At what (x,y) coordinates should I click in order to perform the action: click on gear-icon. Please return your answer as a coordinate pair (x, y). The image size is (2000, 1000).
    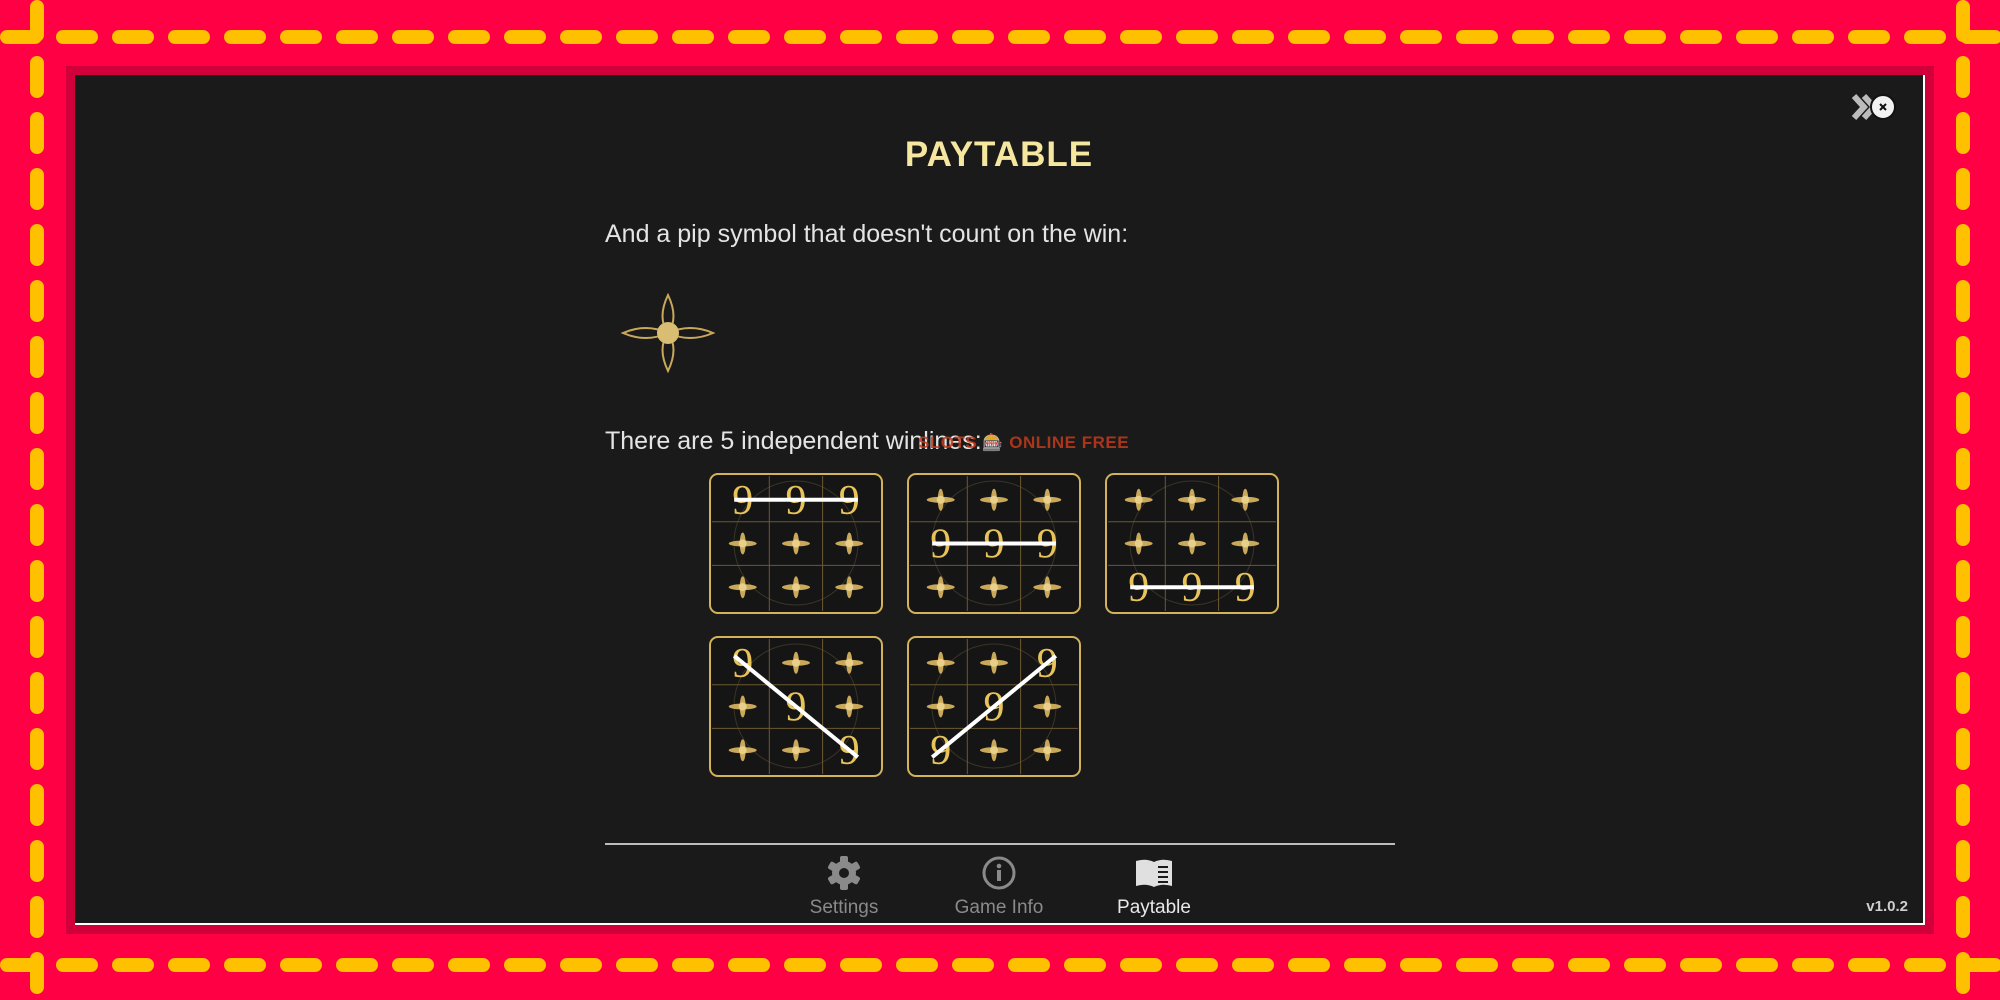
    Looking at the image, I should click on (844, 873).